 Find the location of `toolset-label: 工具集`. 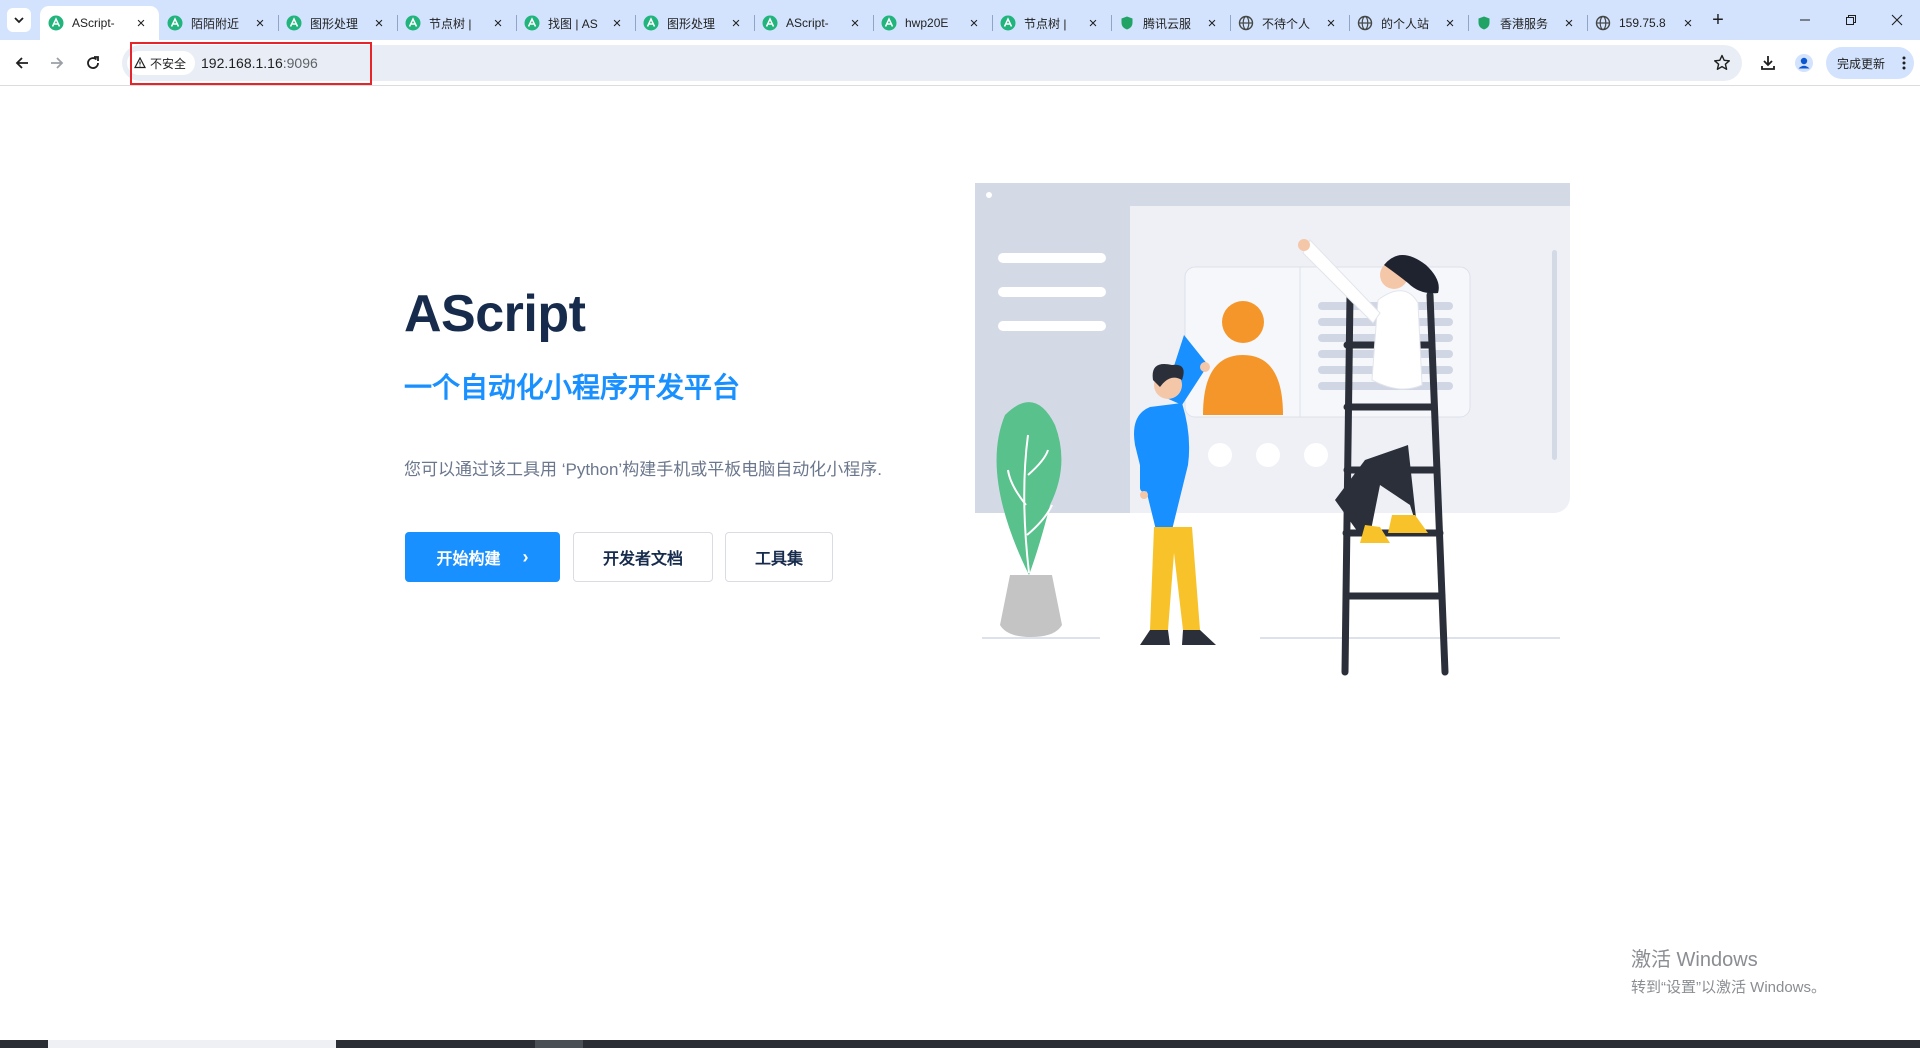

toolset-label: 工具集 is located at coordinates (778, 559).